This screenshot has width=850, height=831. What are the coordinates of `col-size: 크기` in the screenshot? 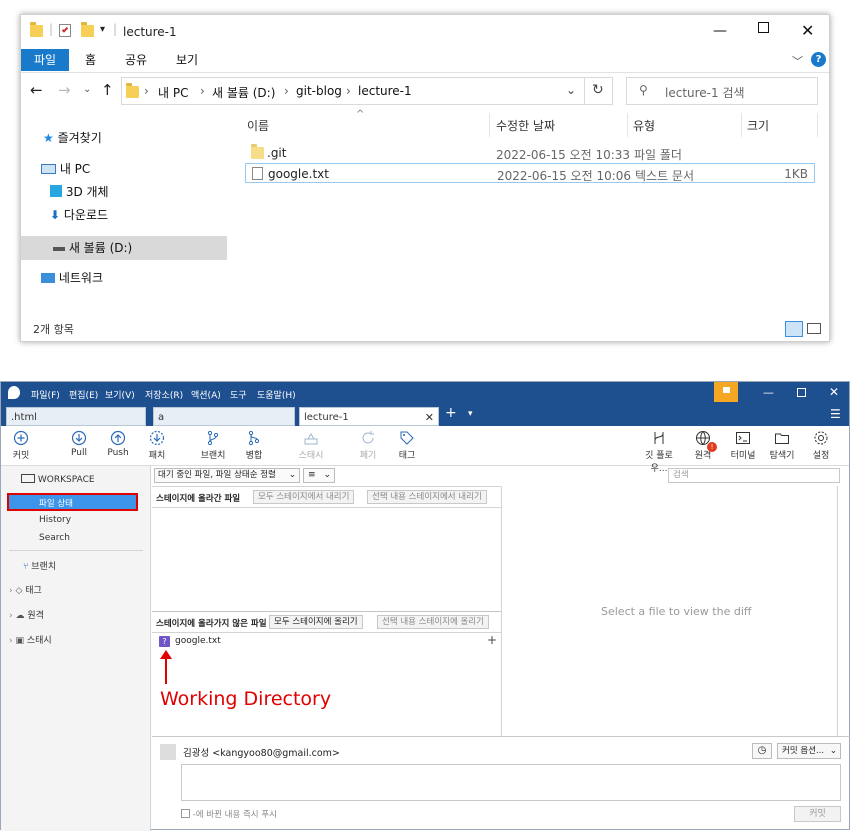 It's located at (758, 125).